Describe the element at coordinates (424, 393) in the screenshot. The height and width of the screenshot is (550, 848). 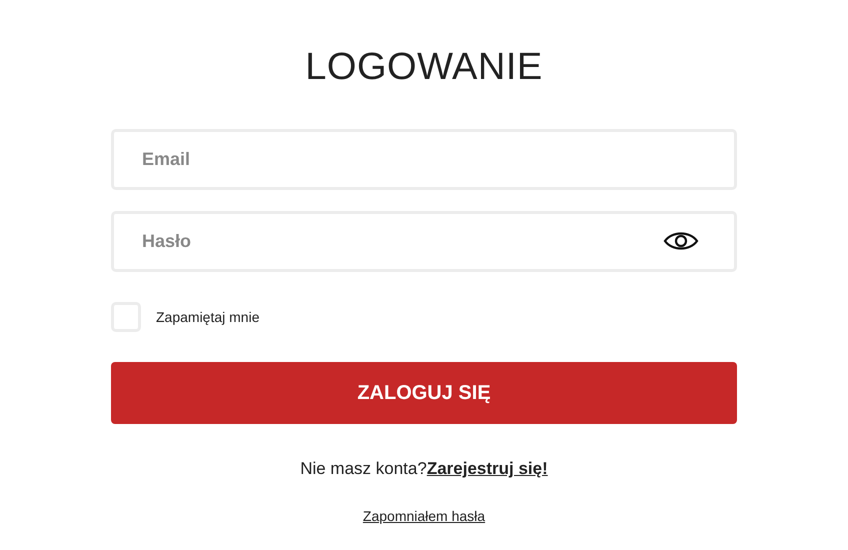
I see `login-button: ZALOGUJ SIĘ` at that location.